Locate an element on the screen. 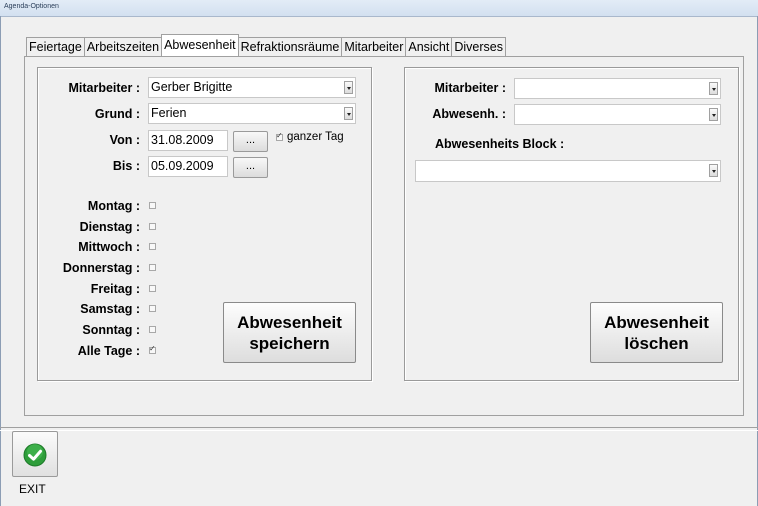  day-label-alle-tage: Alle Tage : is located at coordinates (108, 351).